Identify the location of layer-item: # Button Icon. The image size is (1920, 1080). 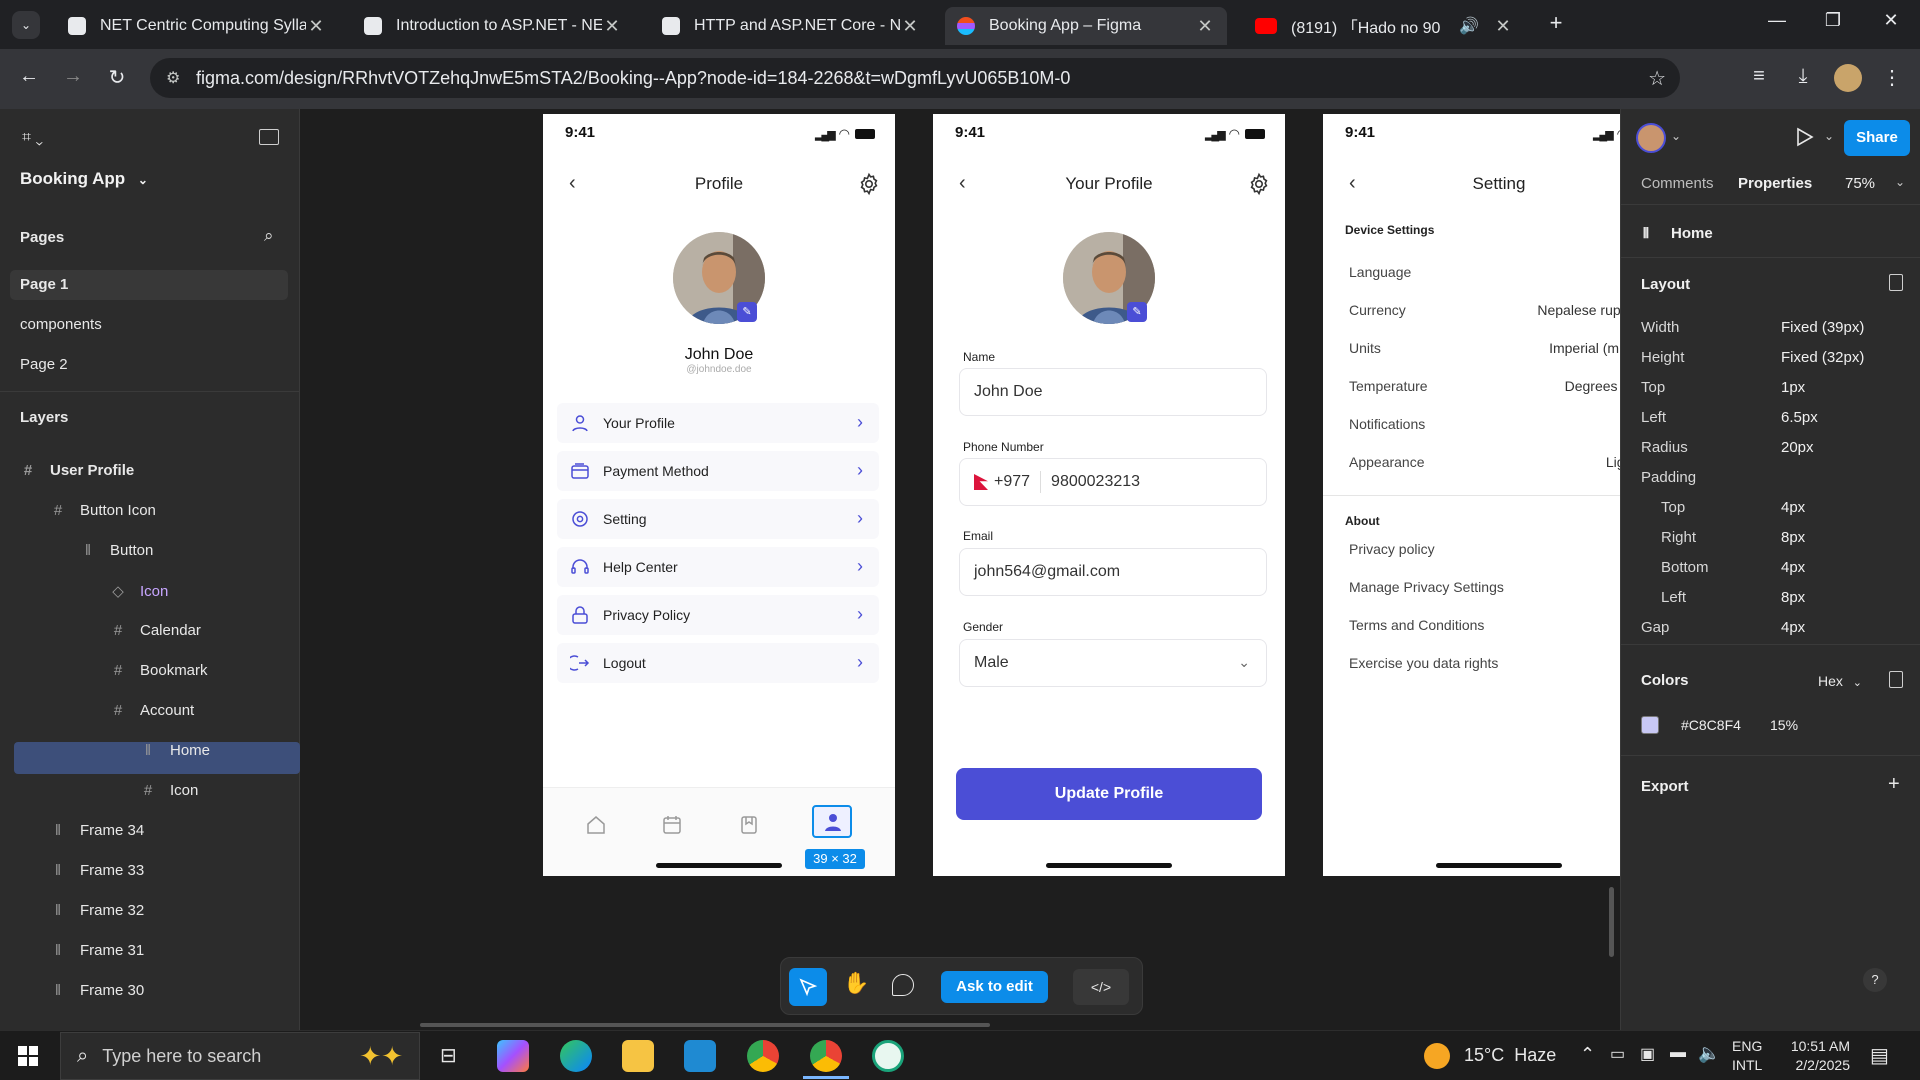
(103, 510).